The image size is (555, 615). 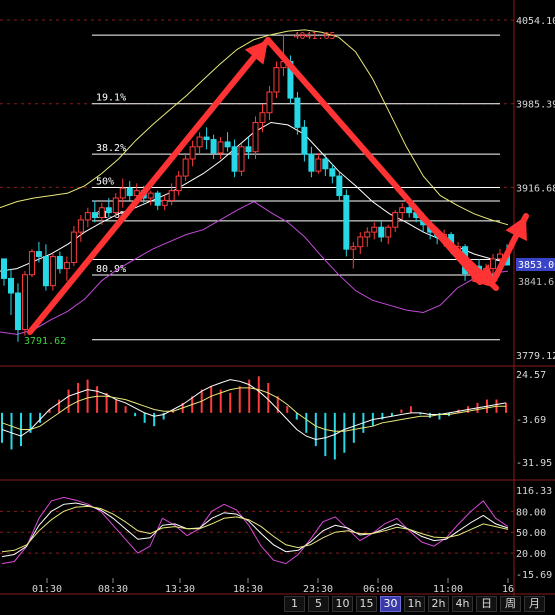 What do you see at coordinates (378, 589) in the screenshot?
I see `time-axis-label: 06:00` at bounding box center [378, 589].